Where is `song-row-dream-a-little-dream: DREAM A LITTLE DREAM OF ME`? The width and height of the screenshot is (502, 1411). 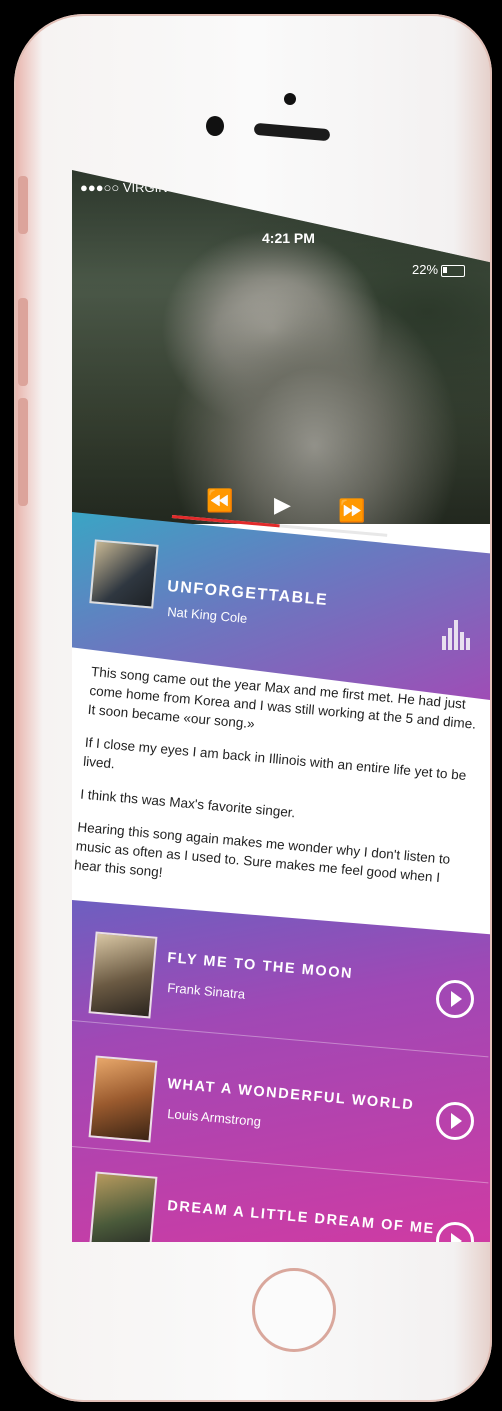
song-row-dream-a-little-dream: DREAM A LITTLE DREAM OF ME is located at coordinates (281, 1198).